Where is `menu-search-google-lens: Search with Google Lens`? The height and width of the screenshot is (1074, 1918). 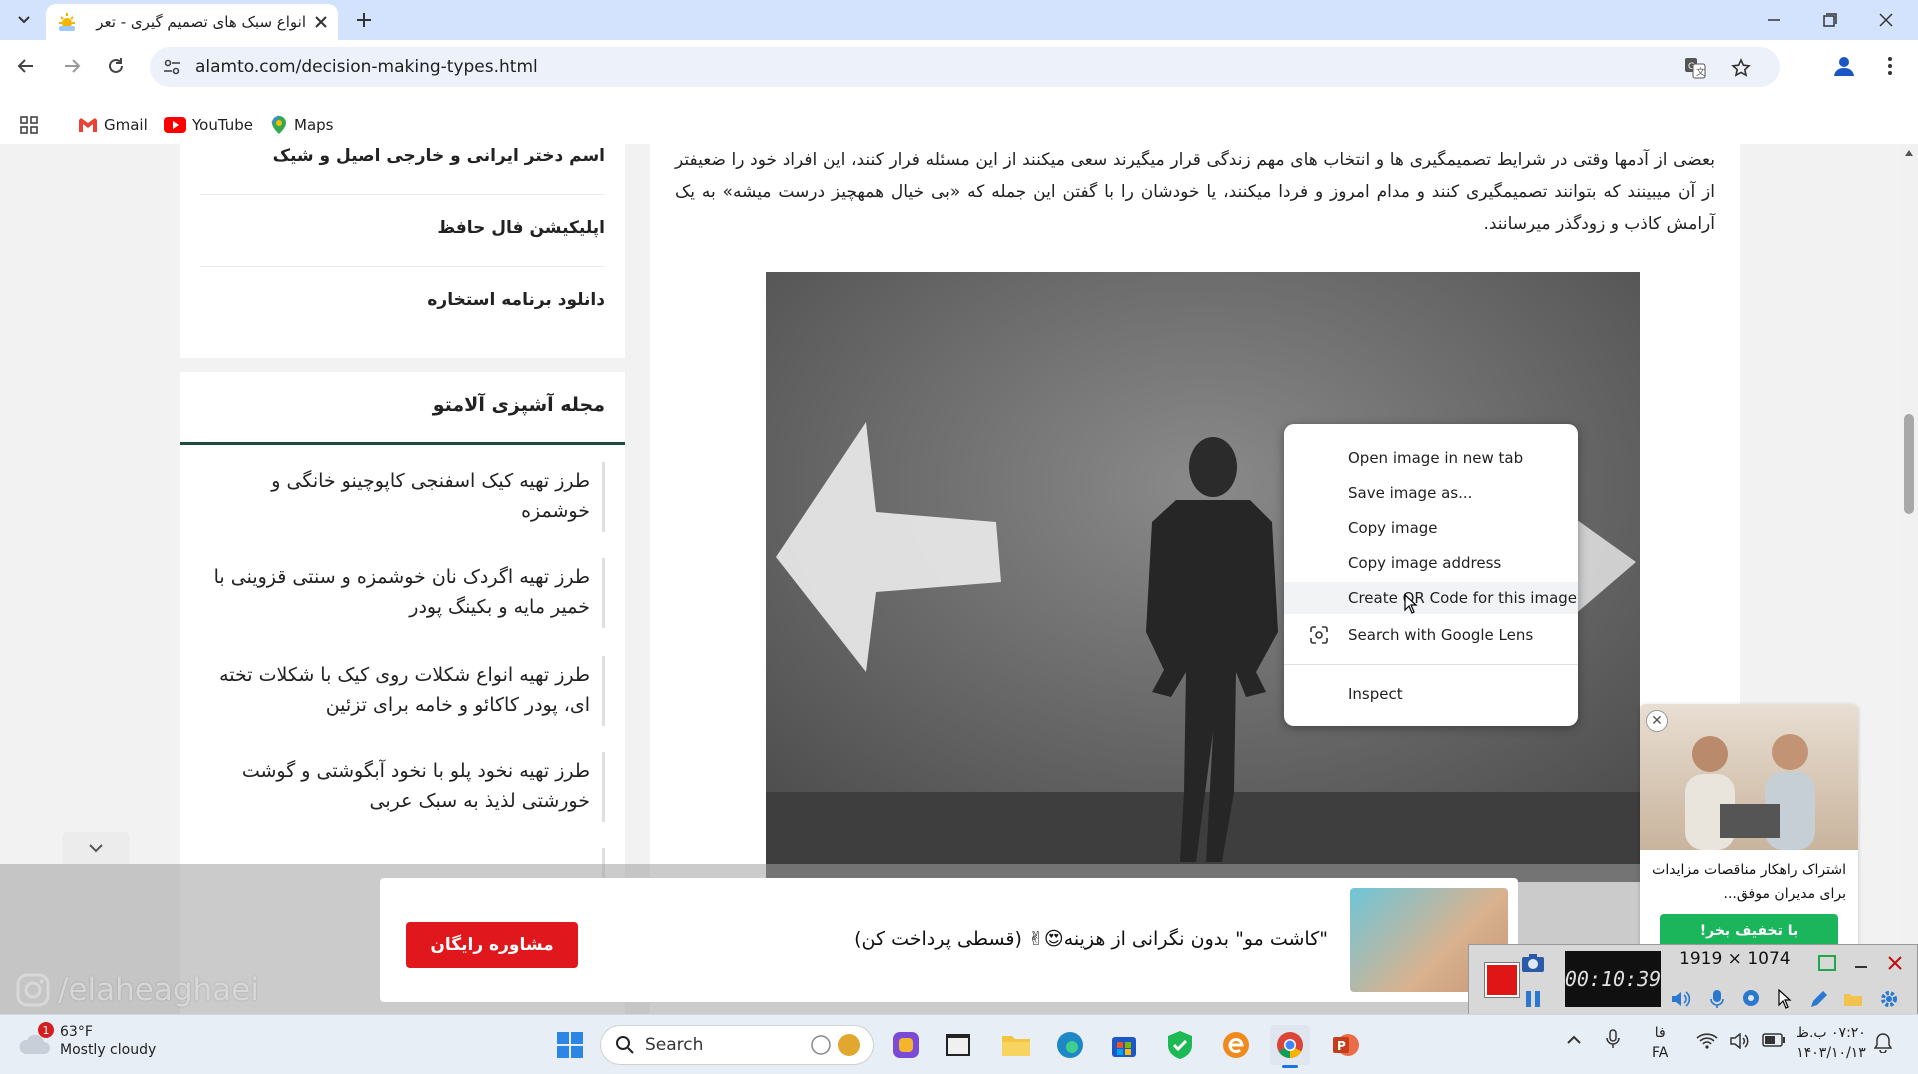
menu-search-google-lens: Search with Google Lens is located at coordinates (1431, 635).